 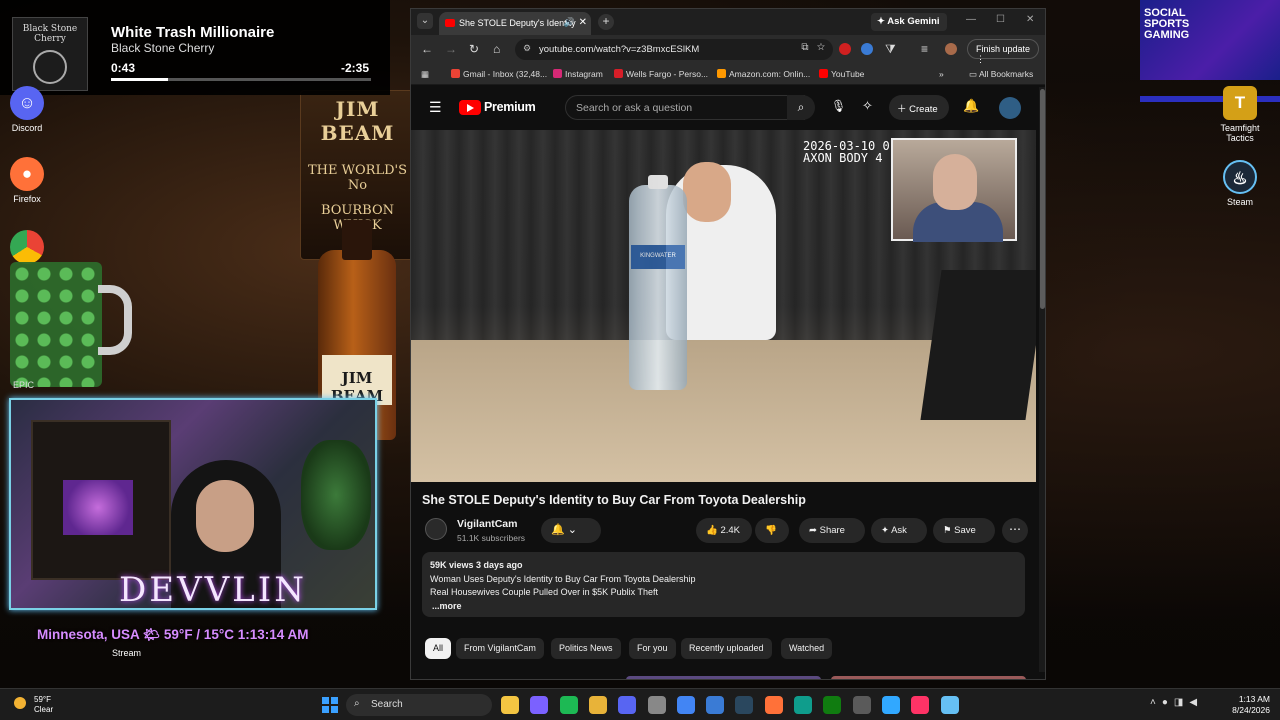 What do you see at coordinates (861, 705) in the screenshot?
I see `app-icon` at bounding box center [861, 705].